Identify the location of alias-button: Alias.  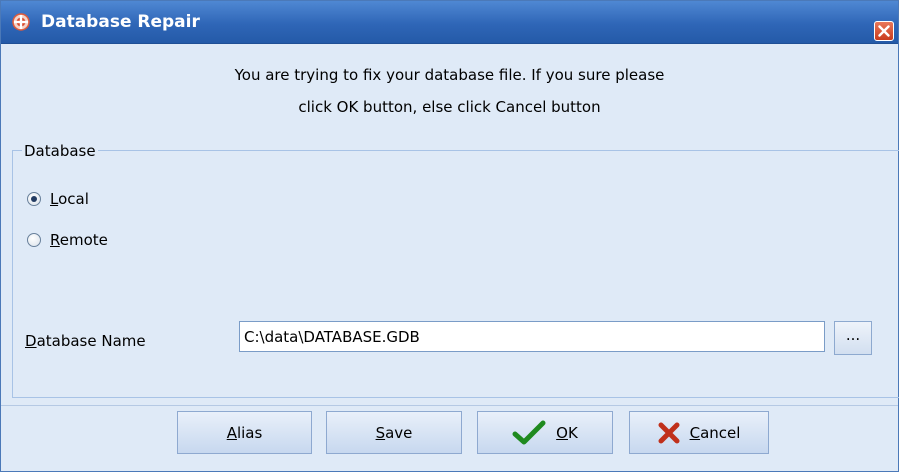
(244, 432).